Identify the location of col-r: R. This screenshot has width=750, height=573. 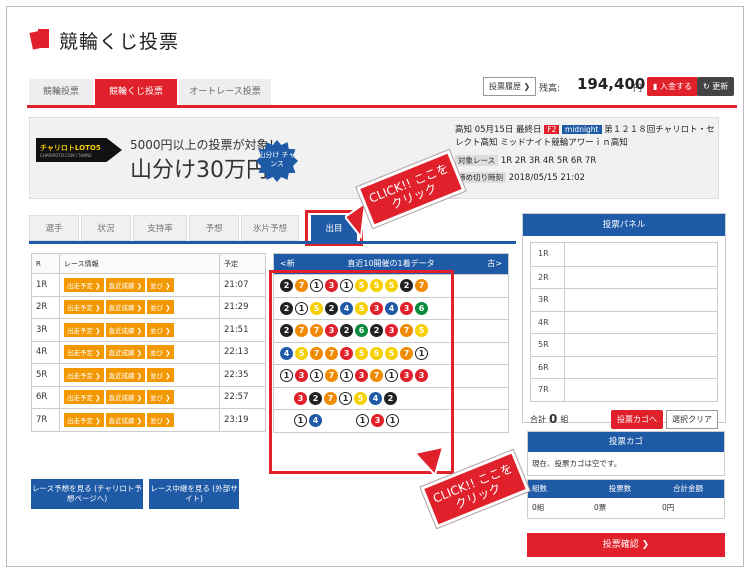
(45, 263).